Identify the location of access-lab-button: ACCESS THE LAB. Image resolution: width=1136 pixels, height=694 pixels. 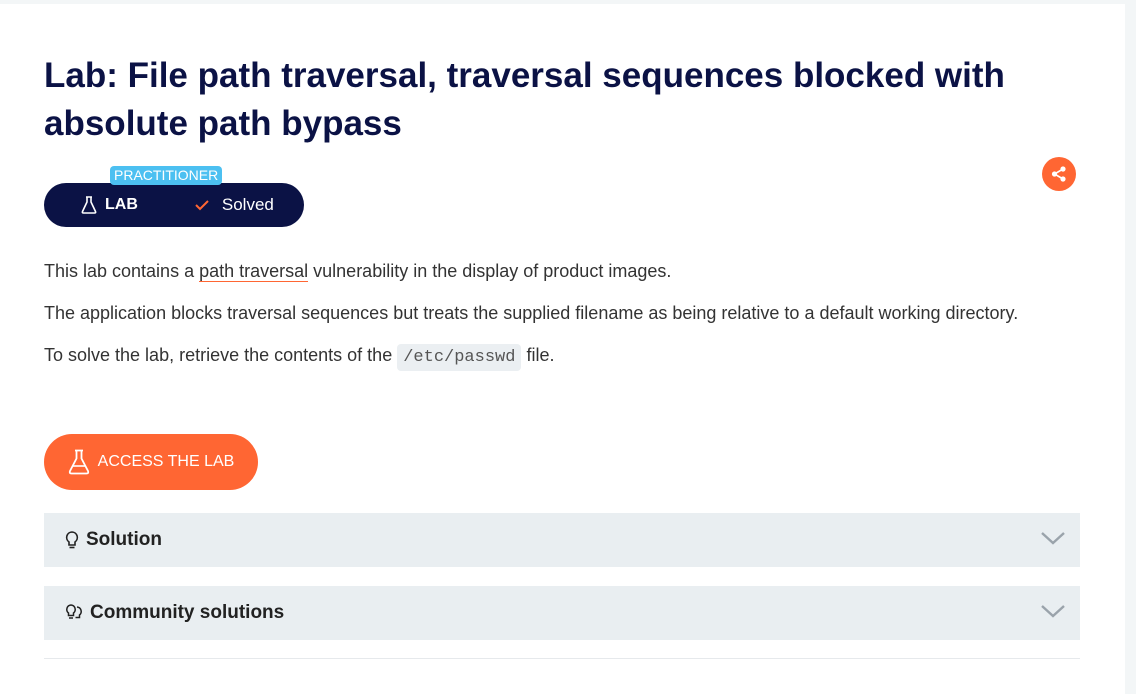
(151, 462).